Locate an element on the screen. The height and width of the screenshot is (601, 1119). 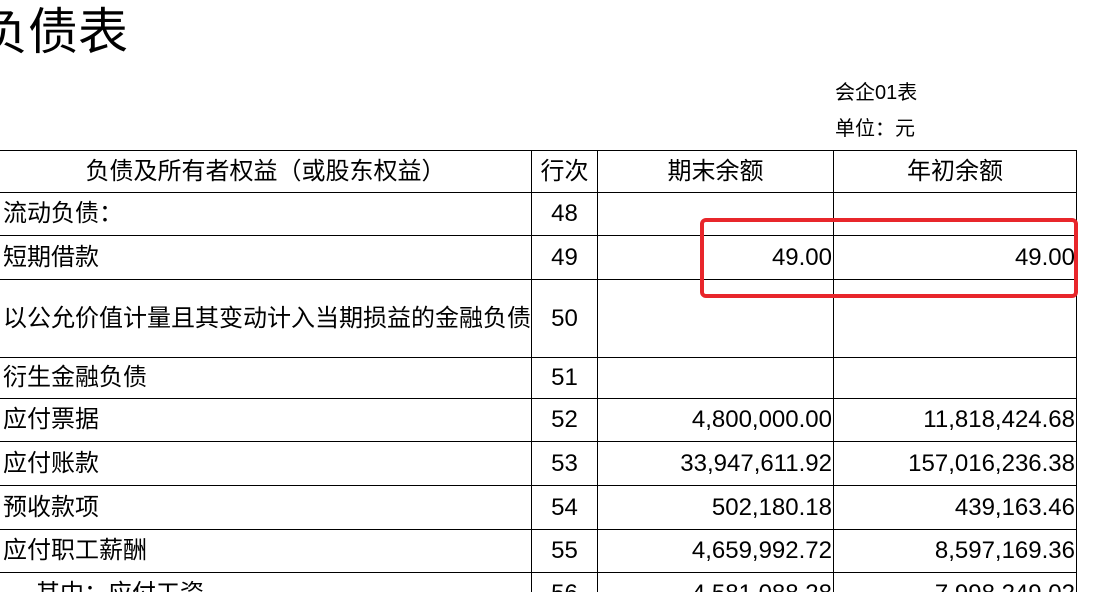
table-row: 流动负债： 48 is located at coordinates (538, 214).